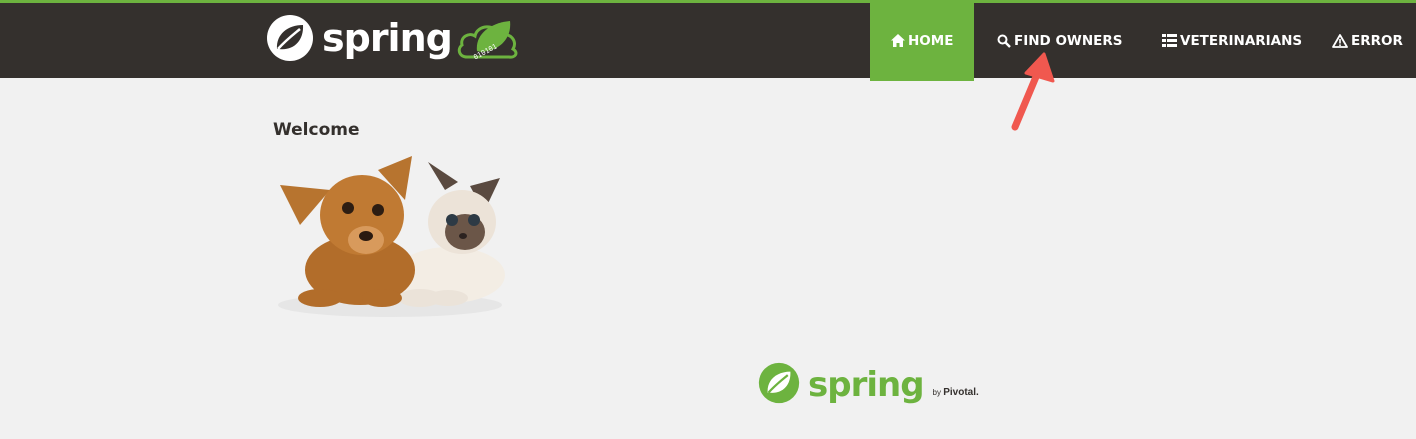 This screenshot has height=439, width=1416. Describe the element at coordinates (1340, 40) in the screenshot. I see `warning-icon` at that location.